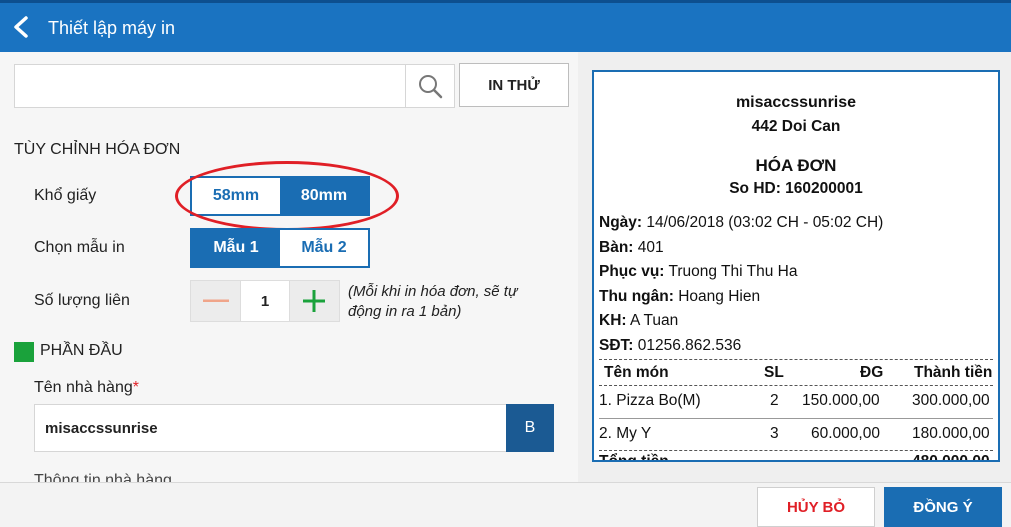 The height and width of the screenshot is (527, 1011). I want to click on receipt-field-phone: SĐT: 01256.862.536, so click(670, 345).